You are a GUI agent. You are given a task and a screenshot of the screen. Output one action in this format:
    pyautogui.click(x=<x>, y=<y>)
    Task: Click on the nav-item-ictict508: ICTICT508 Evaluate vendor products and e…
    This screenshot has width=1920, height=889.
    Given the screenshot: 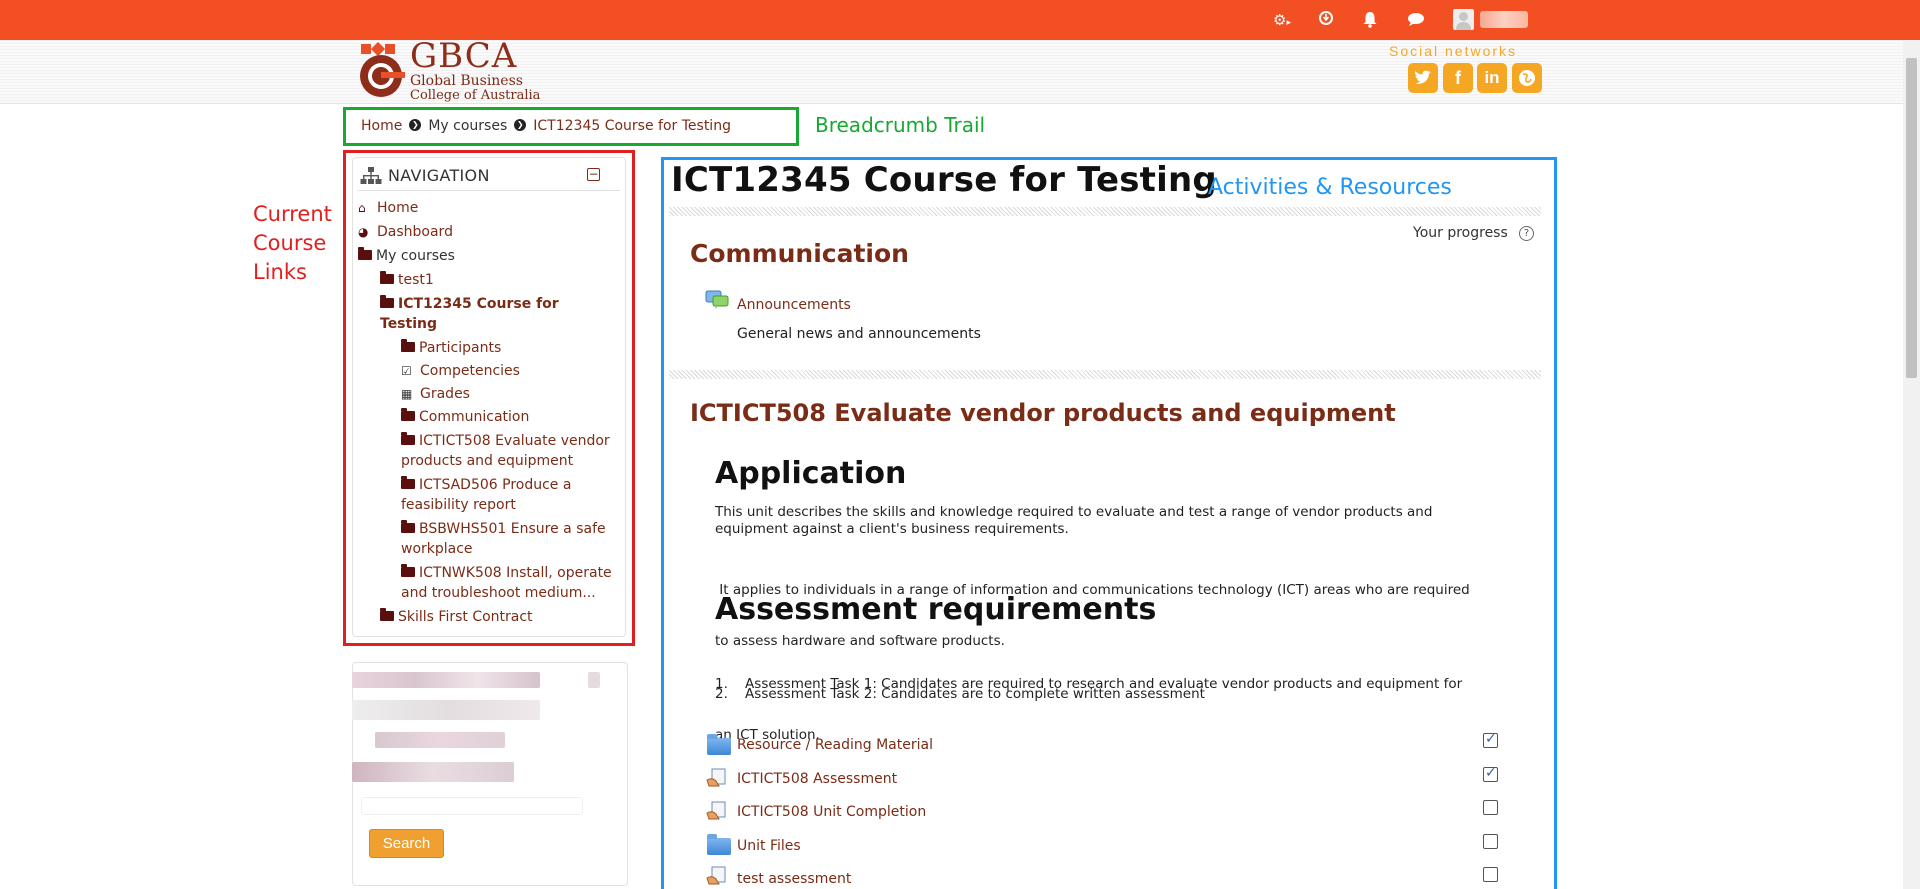 What is the action you would take?
    pyautogui.click(x=505, y=451)
    